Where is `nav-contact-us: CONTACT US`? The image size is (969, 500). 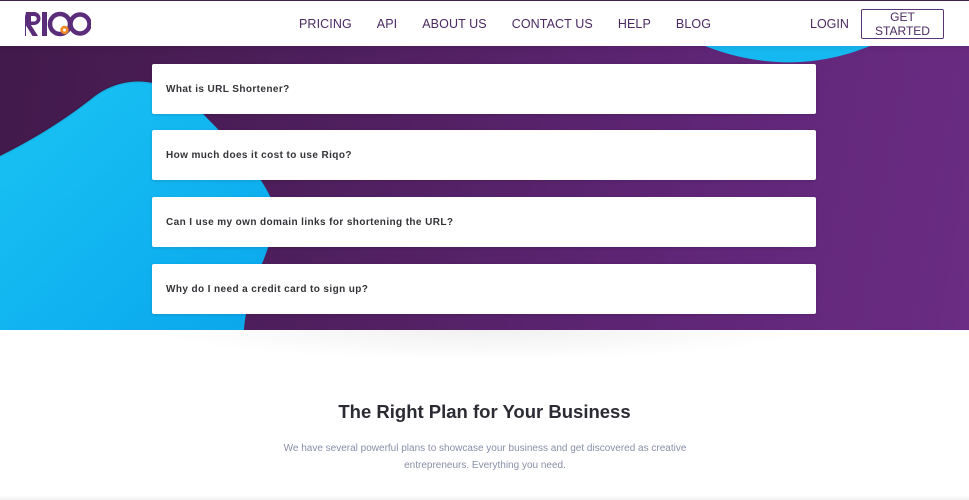 nav-contact-us: CONTACT US is located at coordinates (552, 24).